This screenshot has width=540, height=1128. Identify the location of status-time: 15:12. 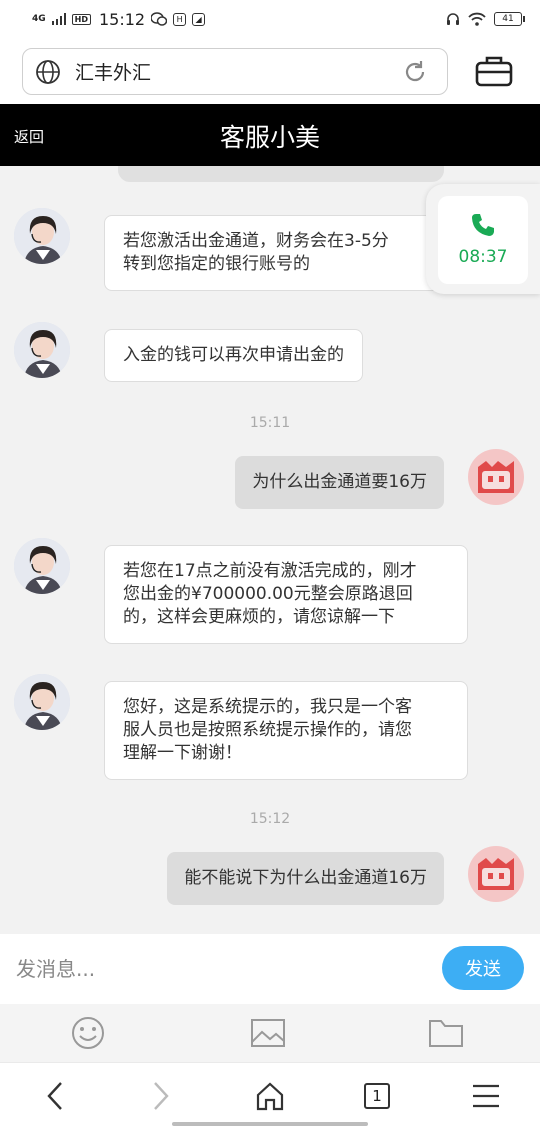
(122, 19).